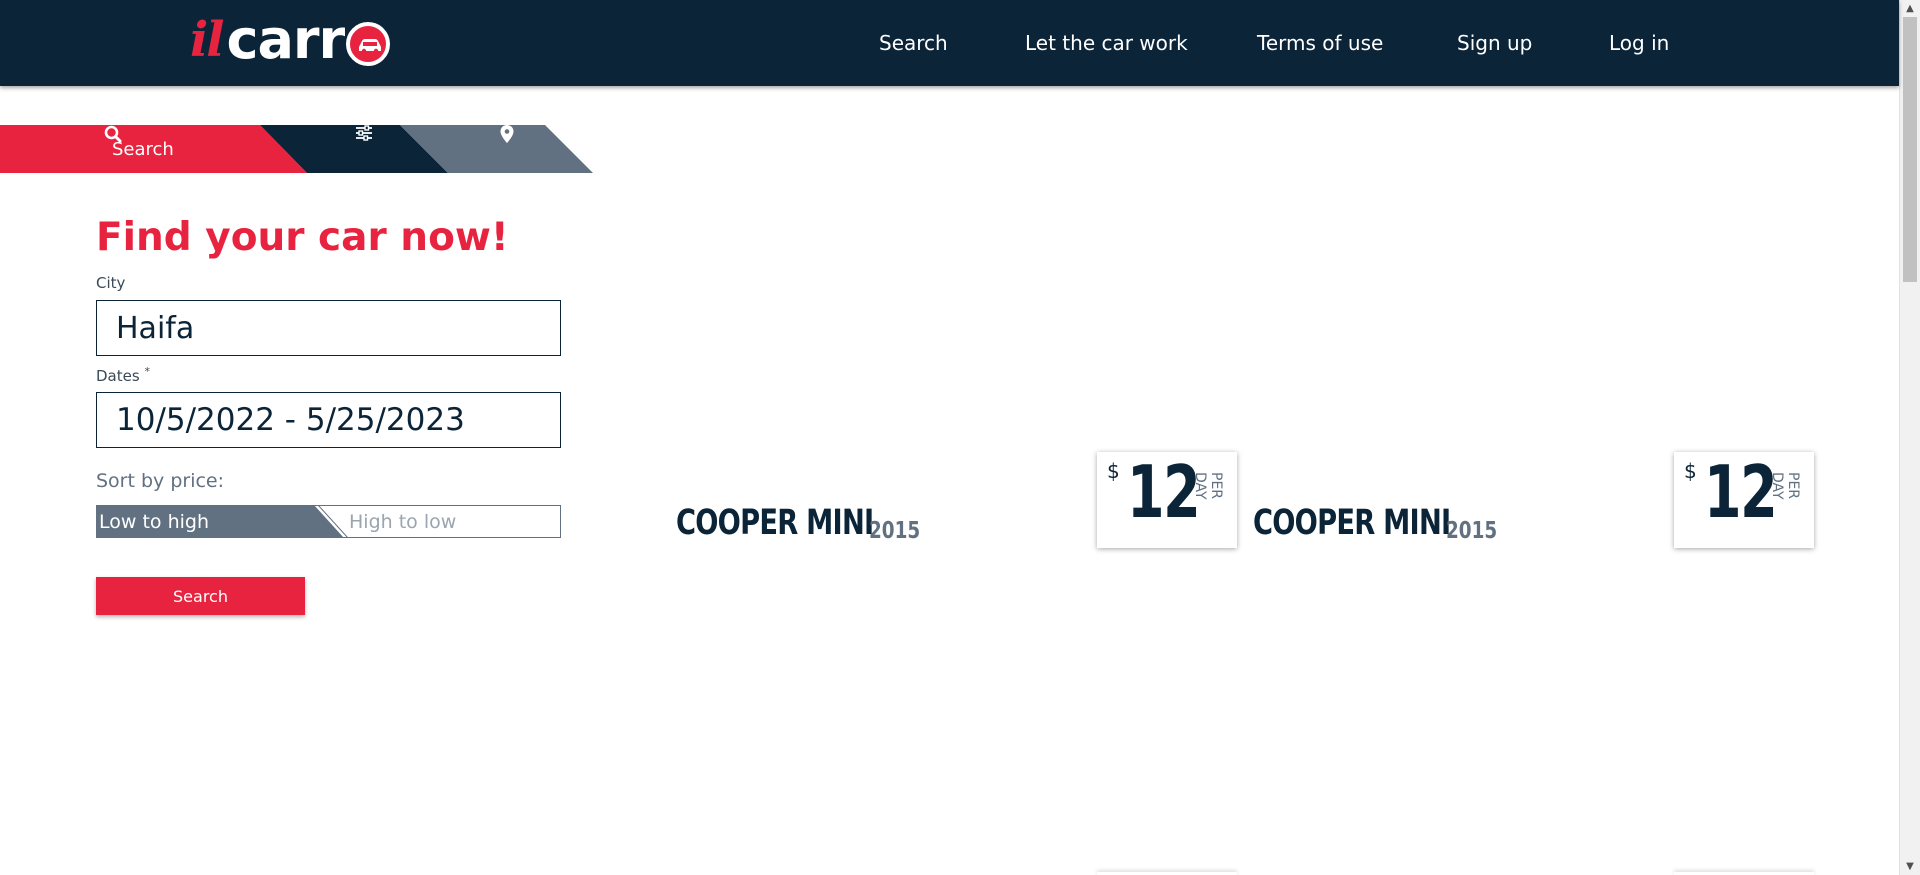  Describe the element at coordinates (368, 44) in the screenshot. I see `car-logo-icon` at that location.